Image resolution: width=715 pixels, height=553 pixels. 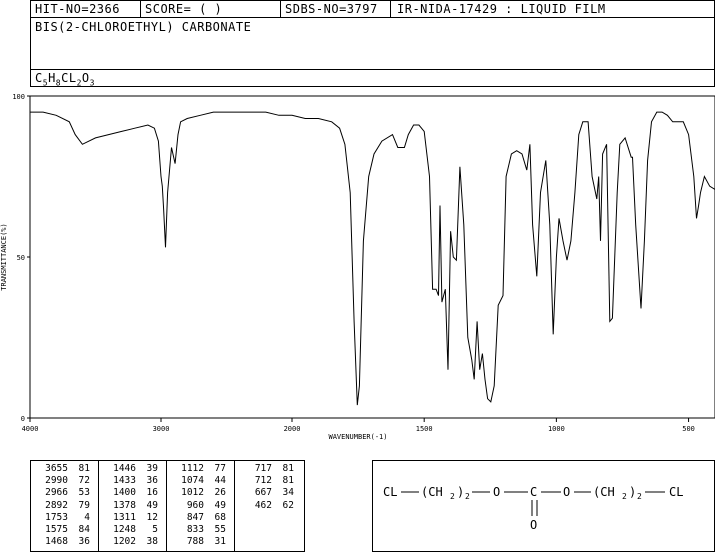 I want to click on oxygen-right: O, so click(x=566, y=492).